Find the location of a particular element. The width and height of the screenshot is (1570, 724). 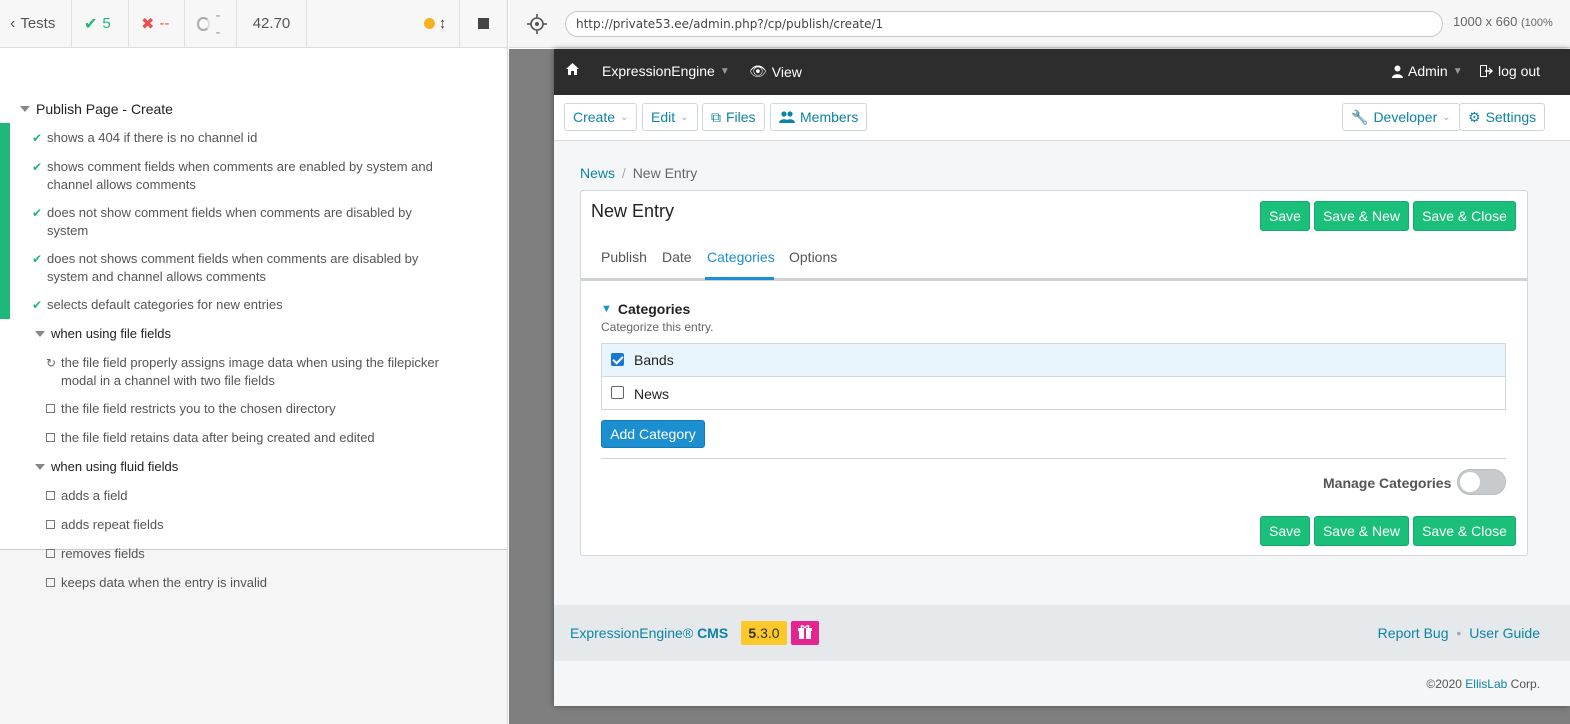

auto-scroll-toggle: ↕ is located at coordinates (435, 23).